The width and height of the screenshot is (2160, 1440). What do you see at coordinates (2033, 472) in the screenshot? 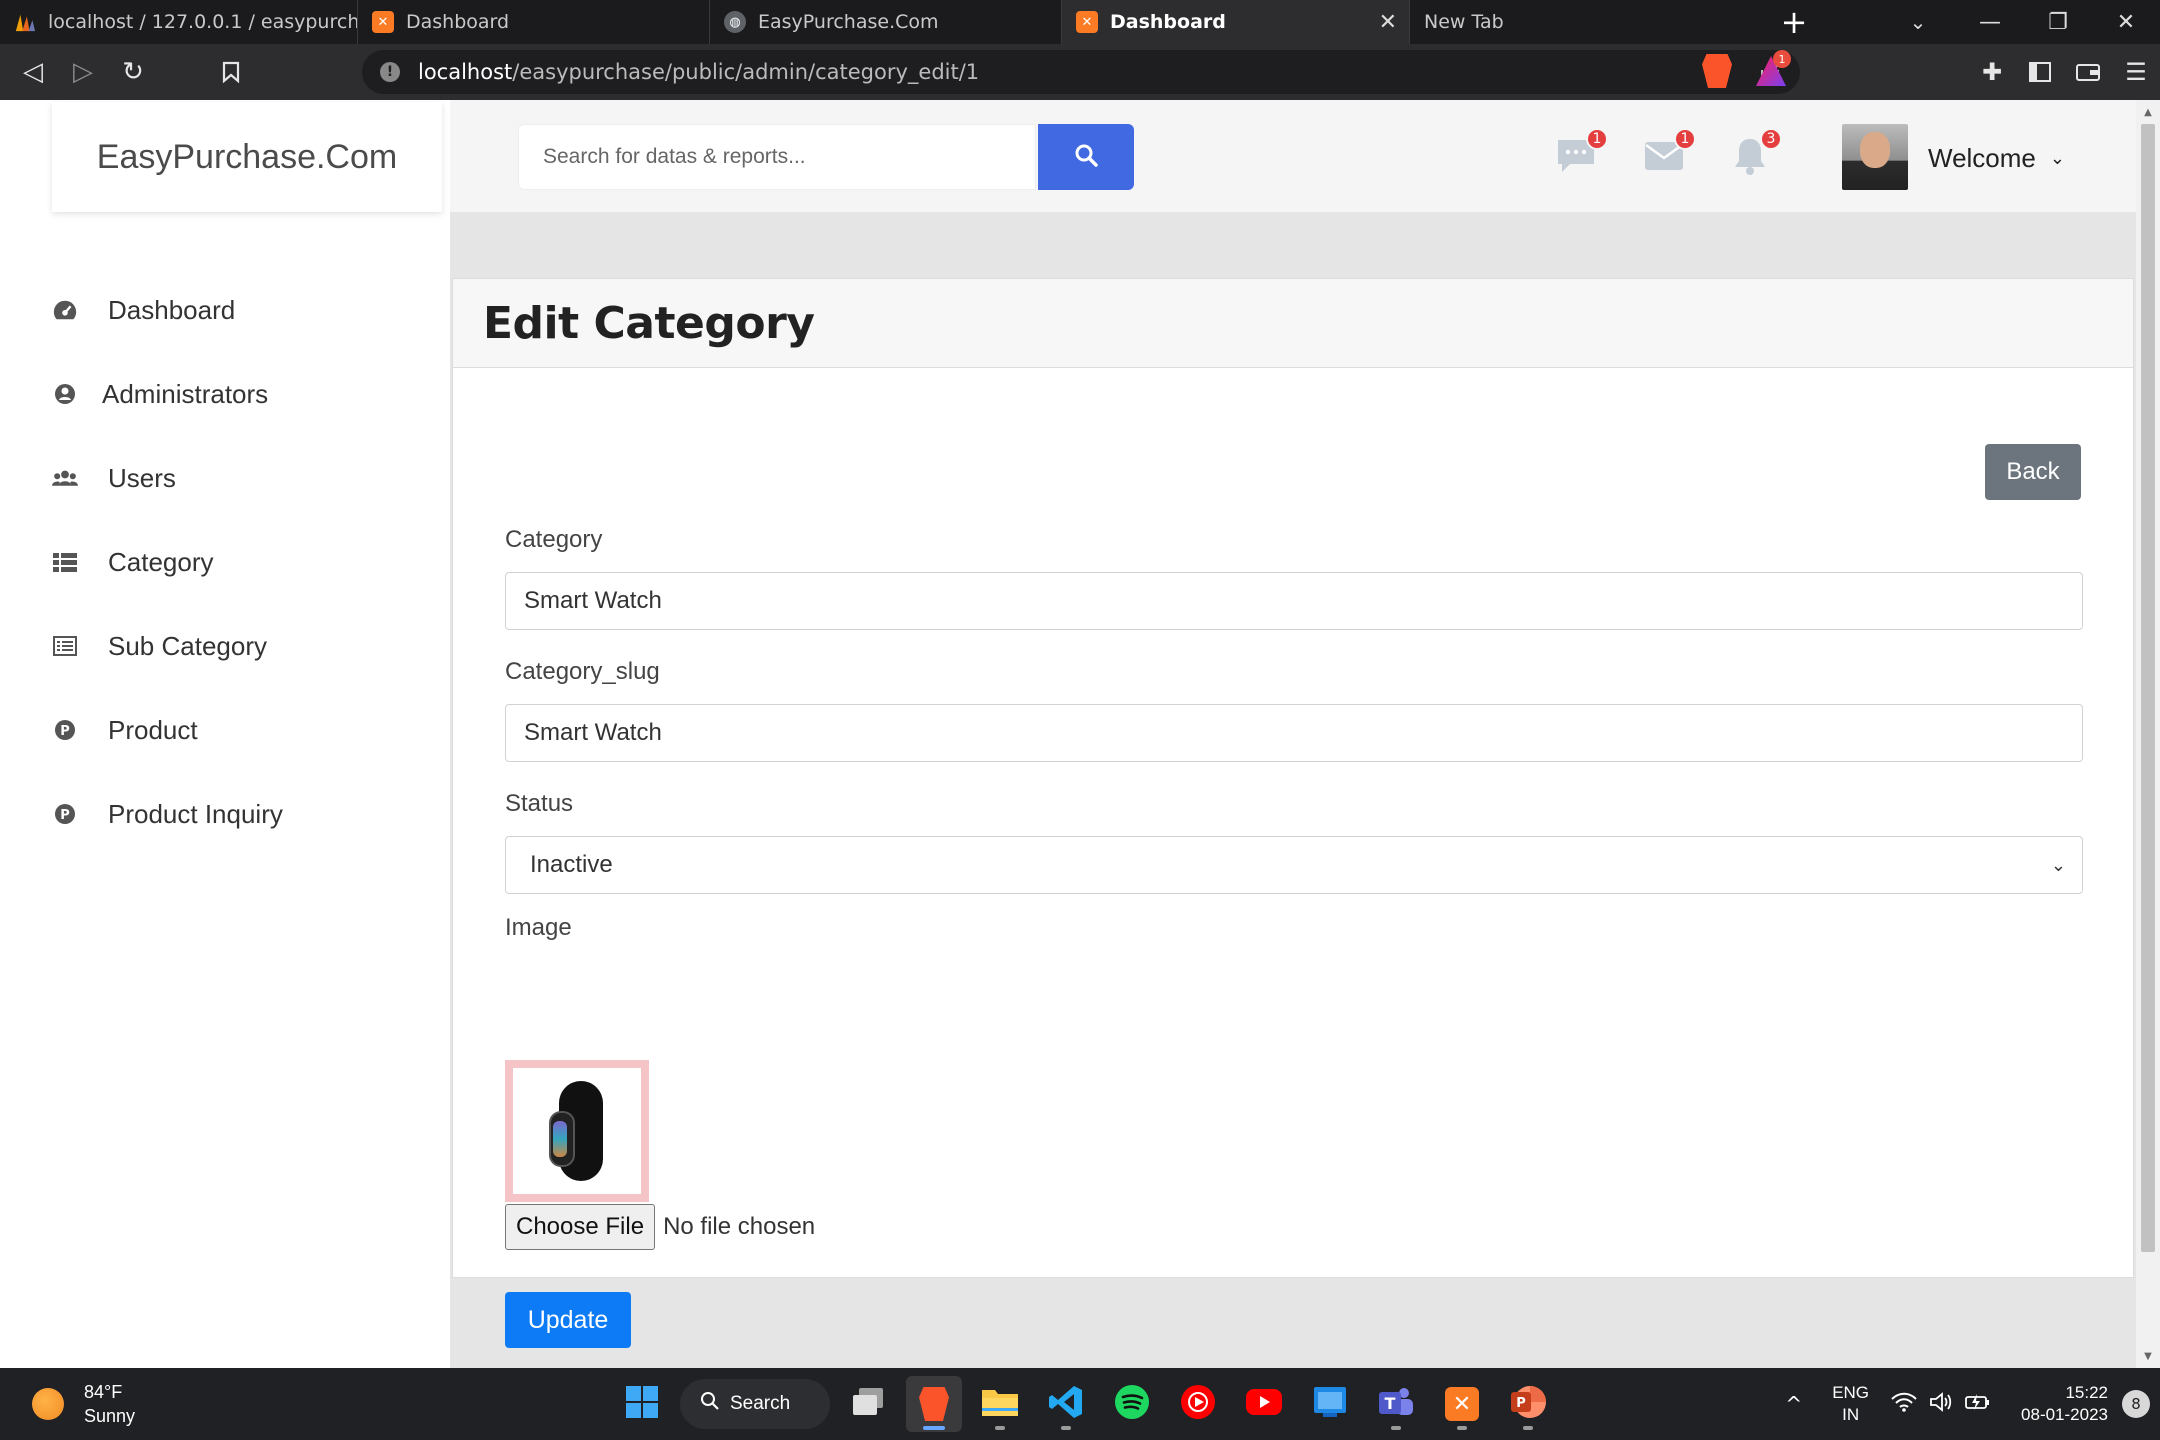
I see `back-button: Back` at bounding box center [2033, 472].